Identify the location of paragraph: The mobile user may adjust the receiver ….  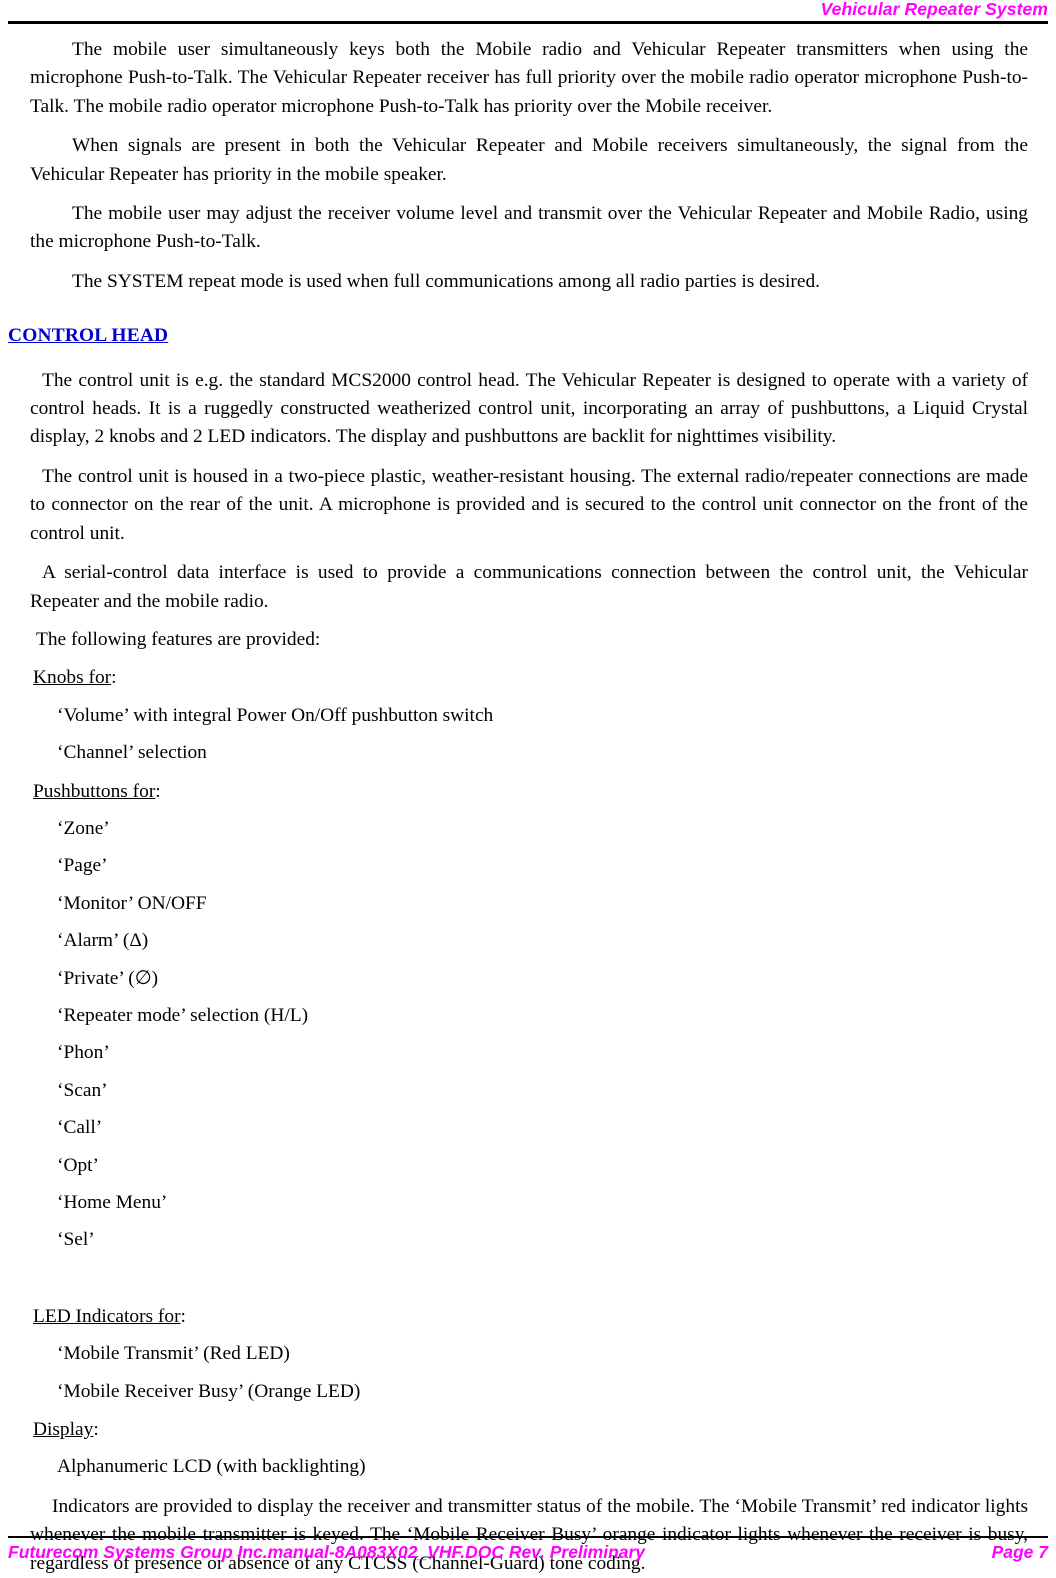
(529, 228).